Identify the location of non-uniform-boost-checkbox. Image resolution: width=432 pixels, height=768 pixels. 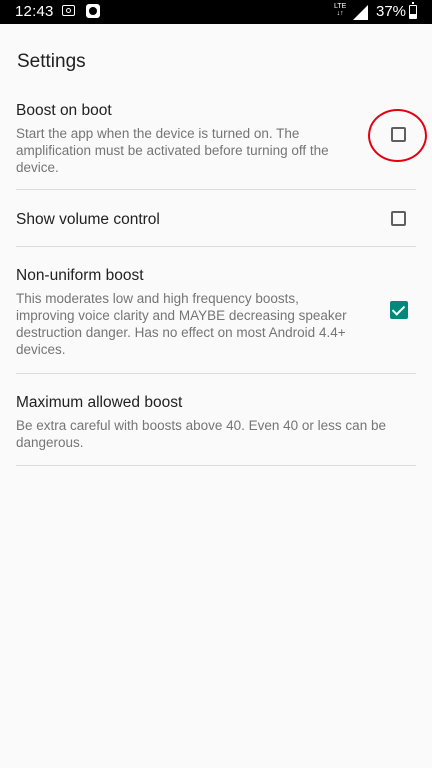
(399, 310).